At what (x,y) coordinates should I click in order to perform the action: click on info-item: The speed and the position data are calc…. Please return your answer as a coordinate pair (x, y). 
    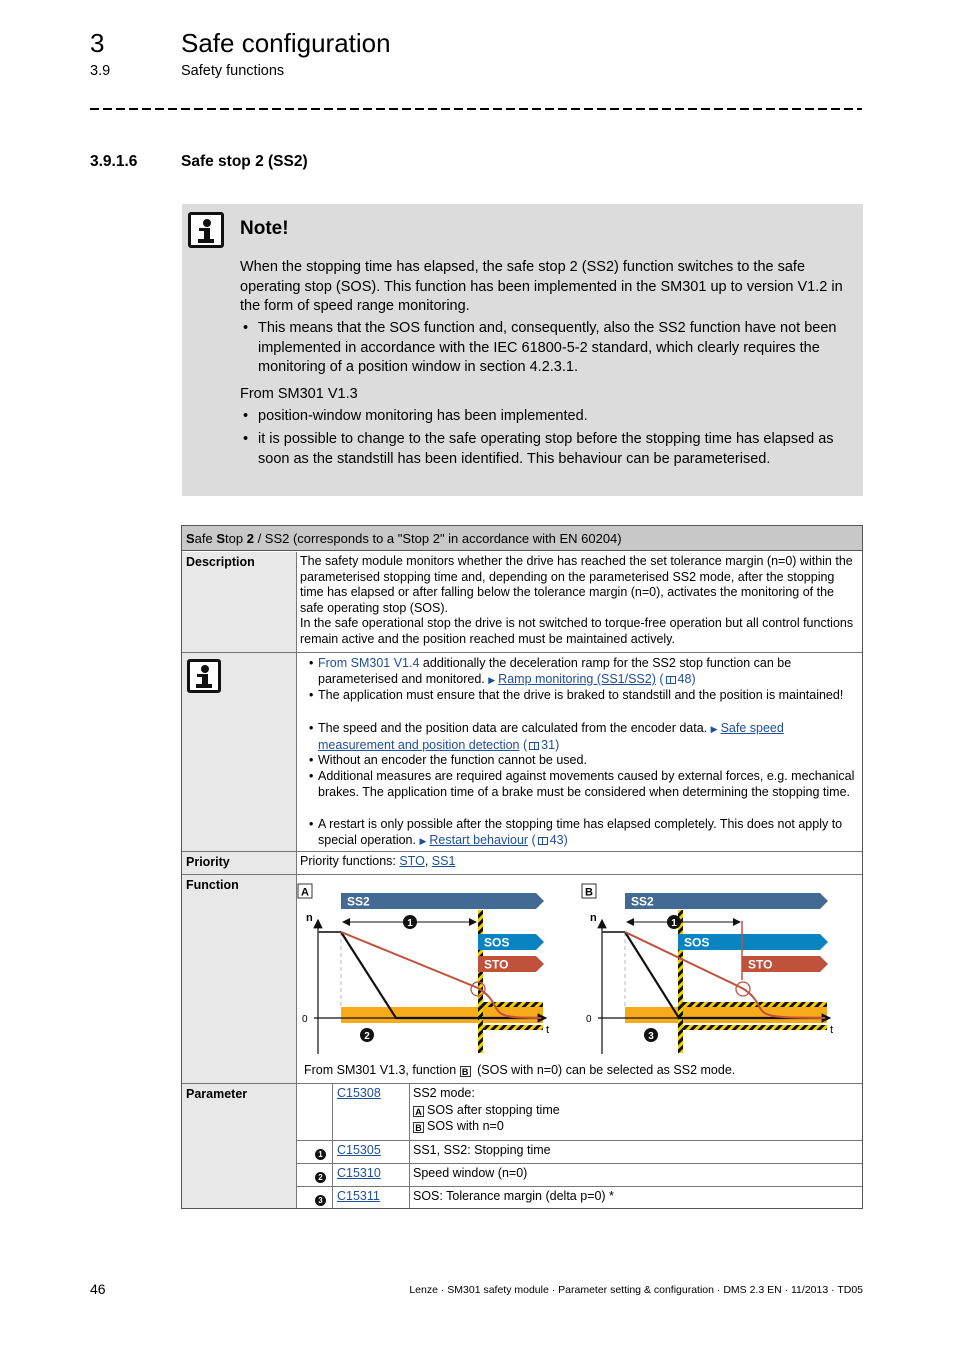
    Looking at the image, I should click on (583, 736).